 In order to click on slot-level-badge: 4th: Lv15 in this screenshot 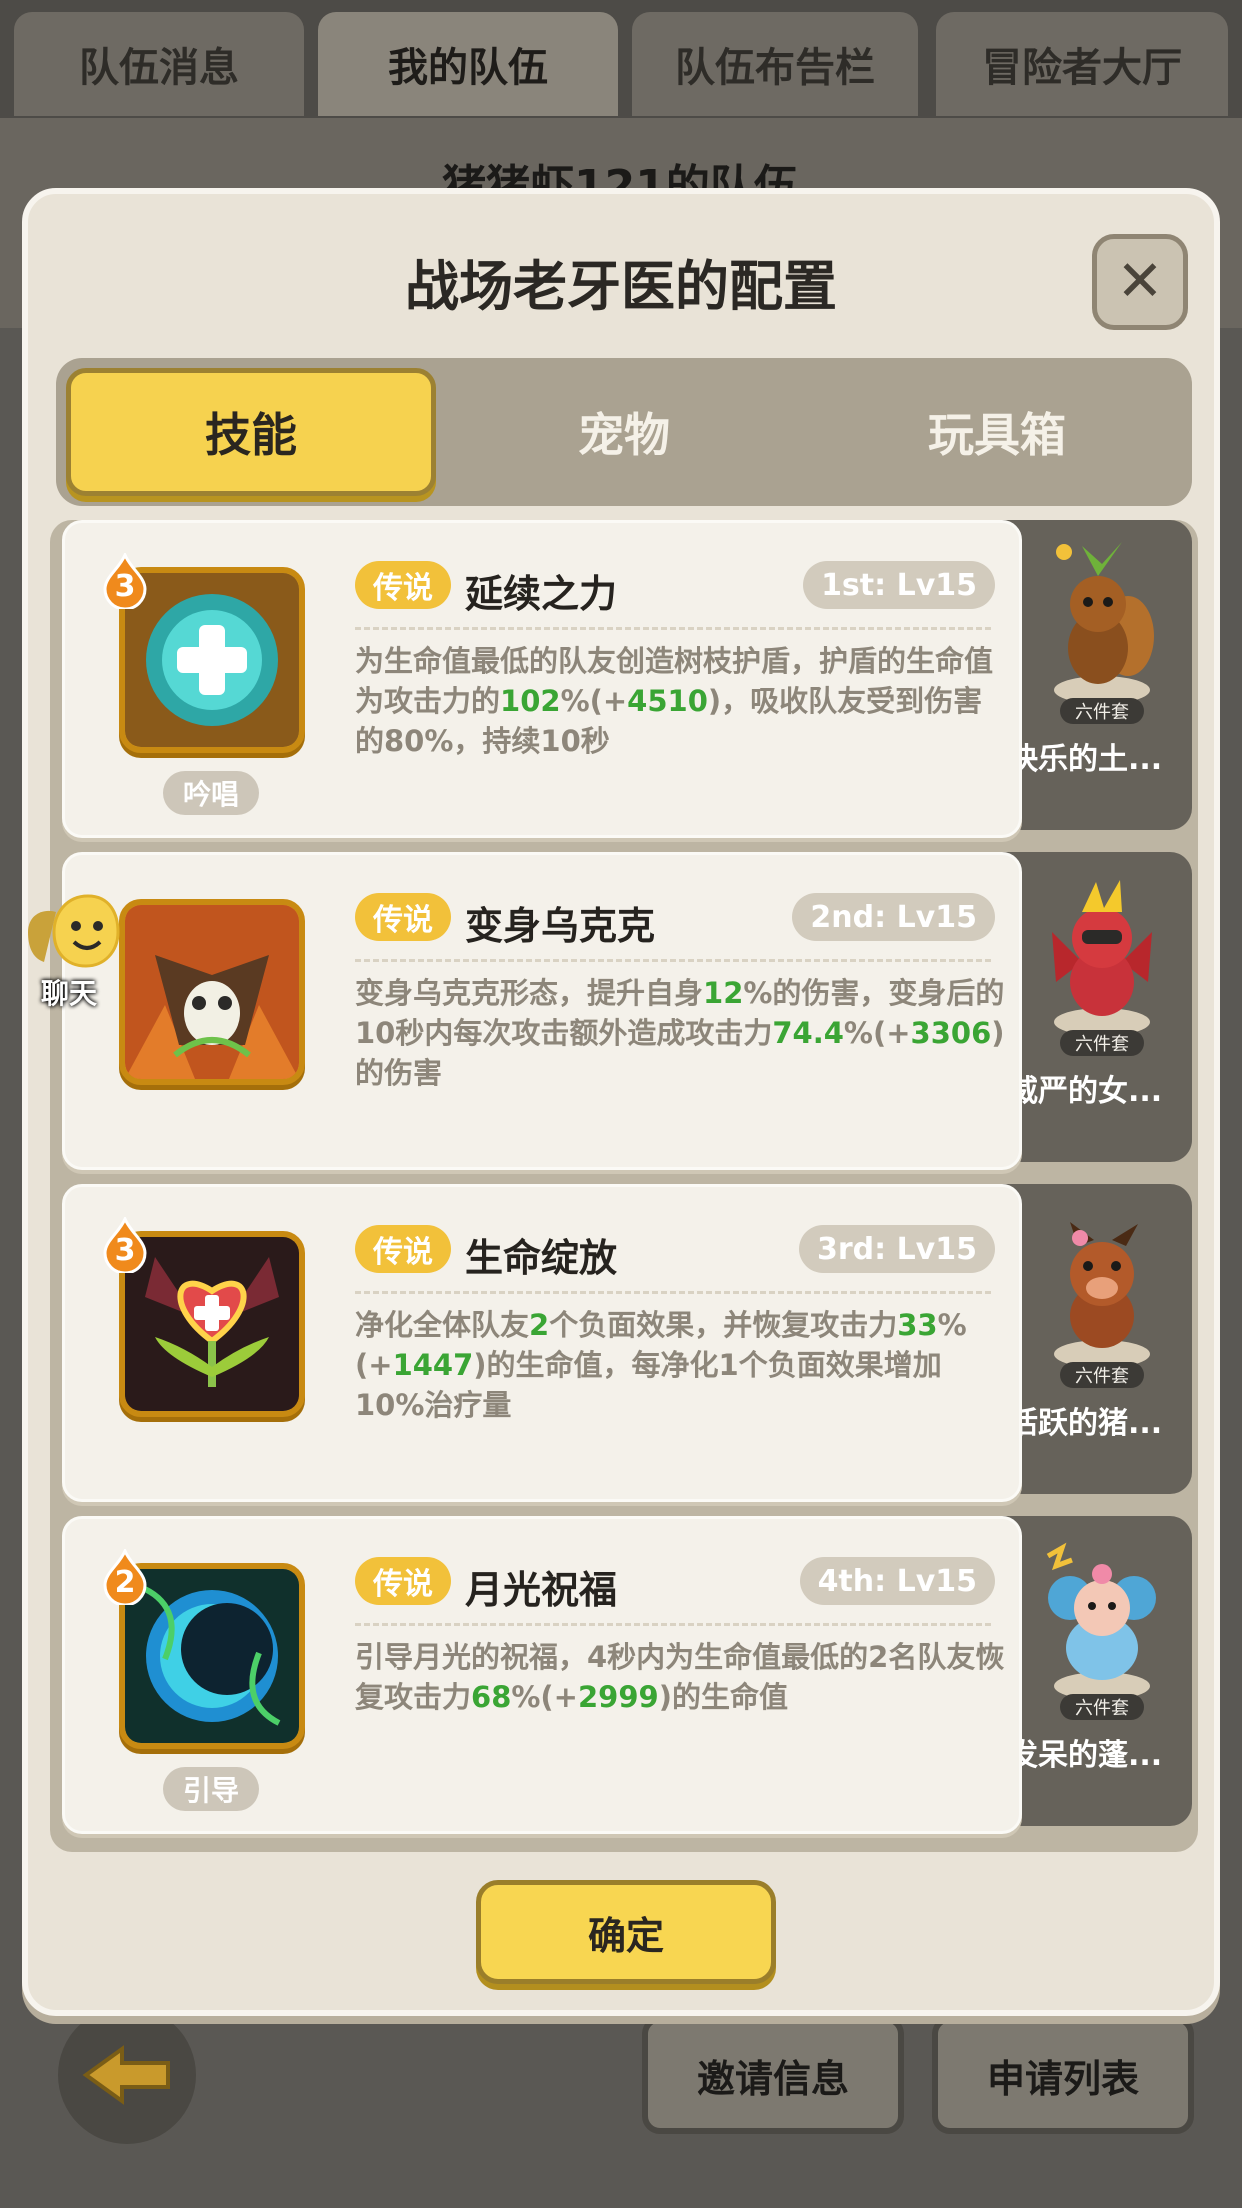, I will do `click(897, 1581)`.